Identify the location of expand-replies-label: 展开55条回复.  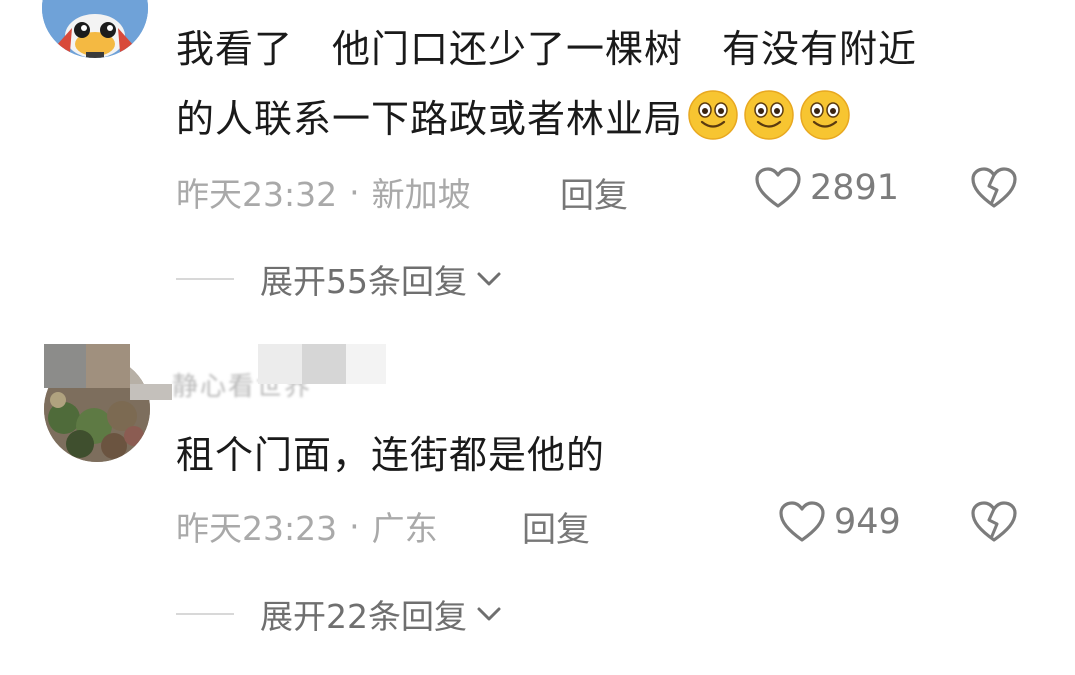
(363, 281).